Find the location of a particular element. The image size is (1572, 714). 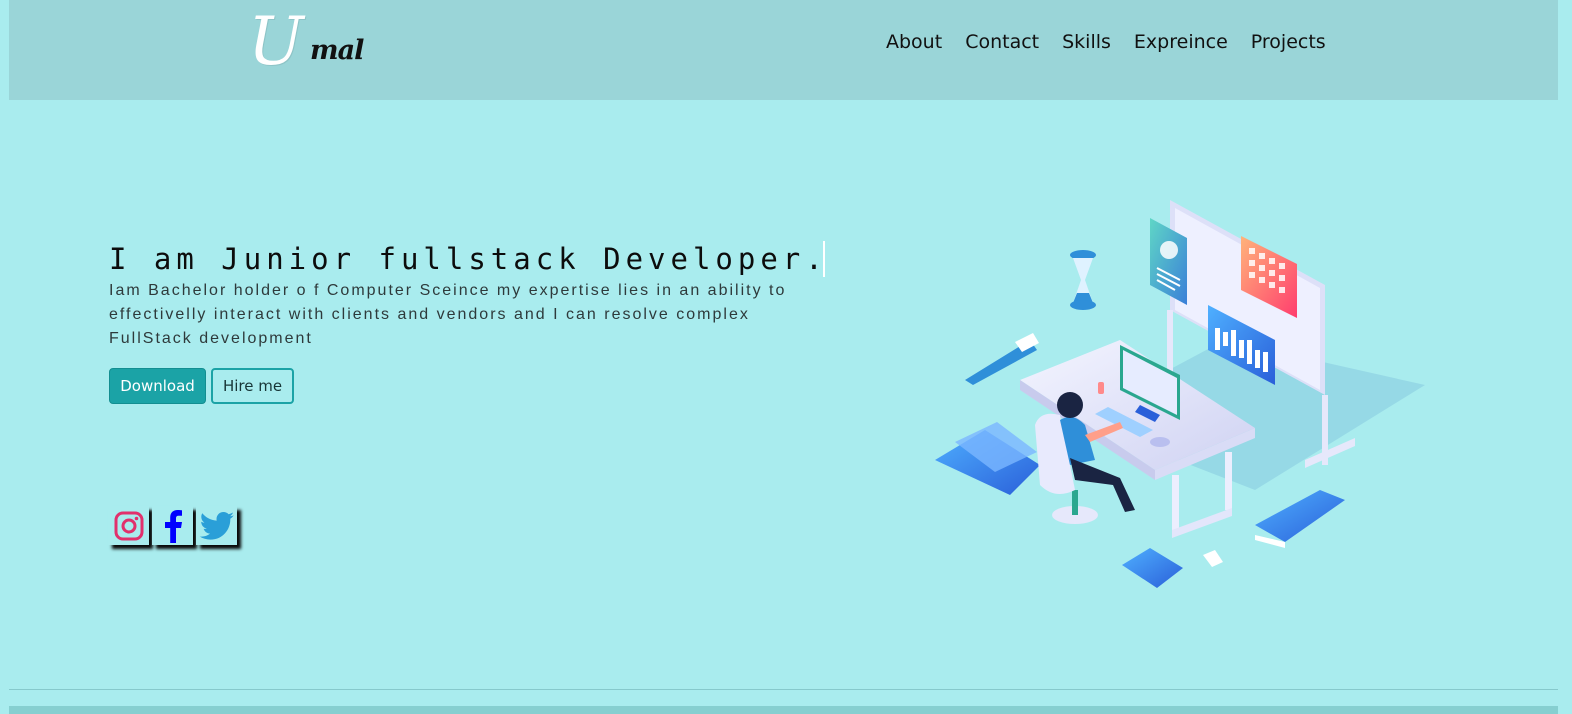

typing-cursor is located at coordinates (824, 259).